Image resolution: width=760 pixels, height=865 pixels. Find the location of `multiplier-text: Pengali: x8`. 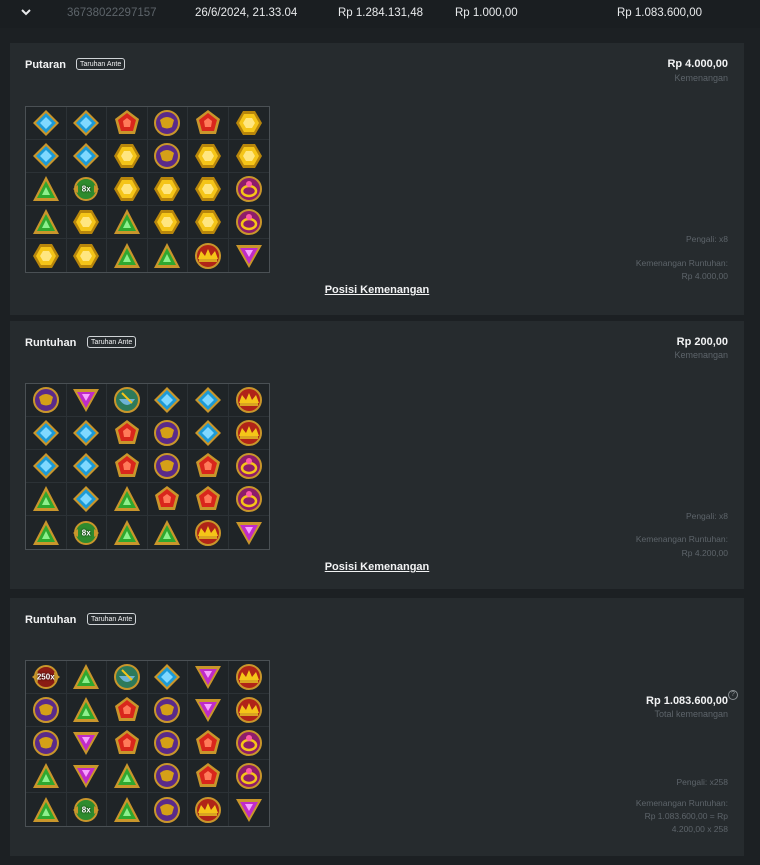

multiplier-text: Pengali: x8 is located at coordinates (706, 239).